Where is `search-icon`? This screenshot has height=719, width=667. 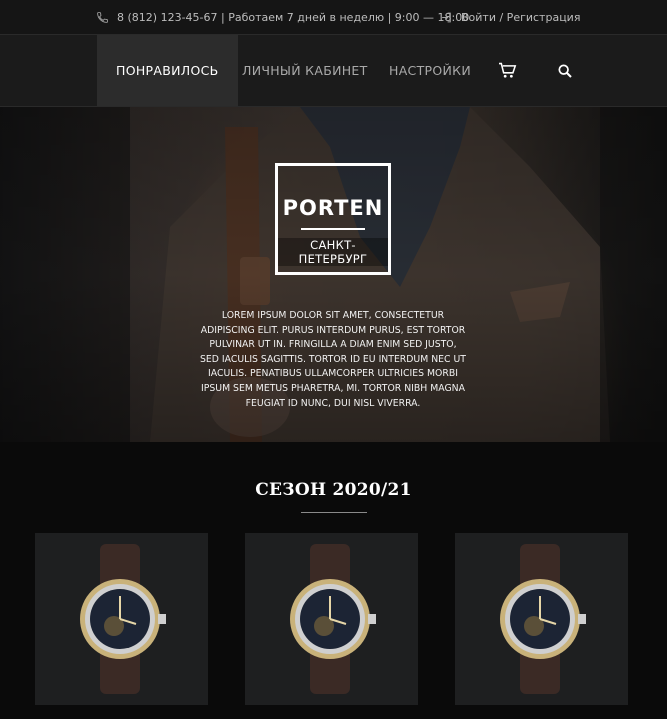
search-icon is located at coordinates (565, 70).